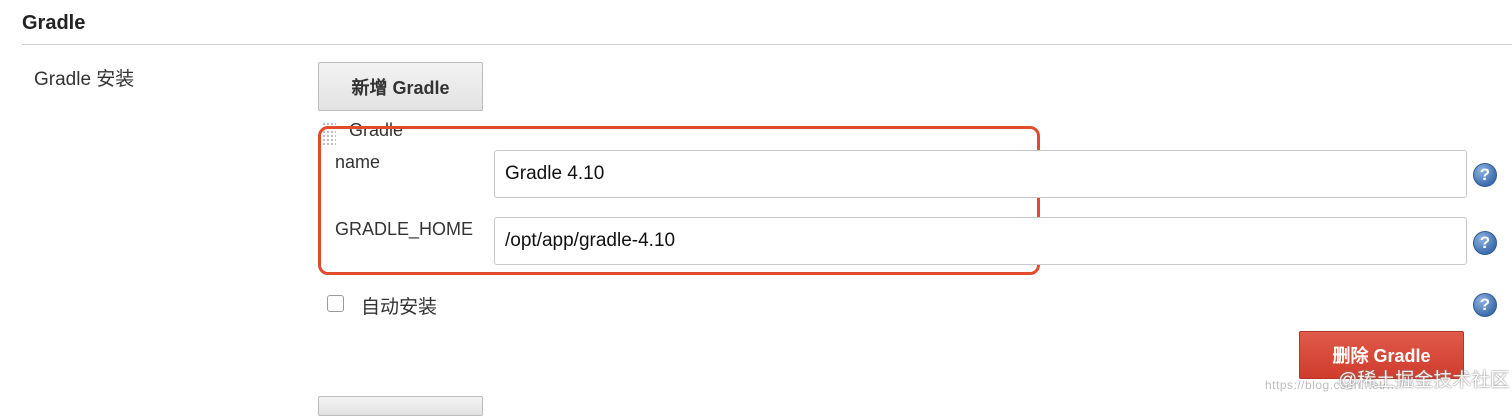  I want to click on name-label: name, so click(358, 162).